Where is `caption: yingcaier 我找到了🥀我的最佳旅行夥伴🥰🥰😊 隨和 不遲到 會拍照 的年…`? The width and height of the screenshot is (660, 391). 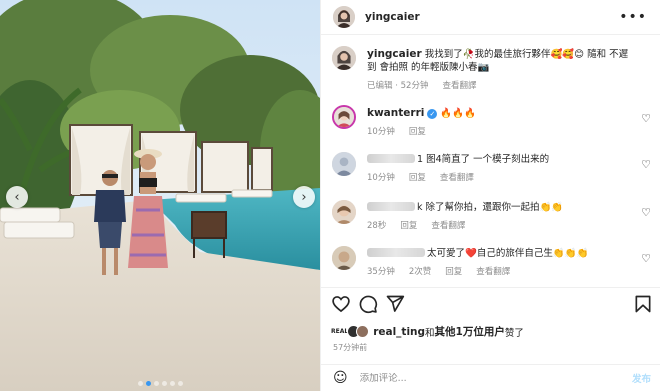 caption: yingcaier 我找到了🥀我的最佳旅行夥伴🥰🥰😊 隨和 不遲到 會拍照 的年… is located at coordinates (490, 69).